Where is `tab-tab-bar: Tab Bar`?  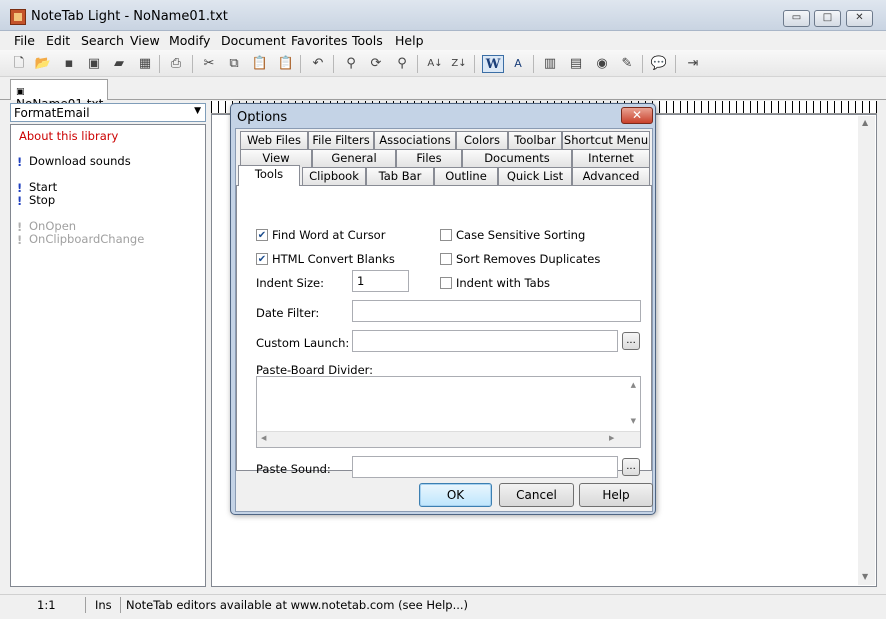
tab-tab-bar: Tab Bar is located at coordinates (400, 176).